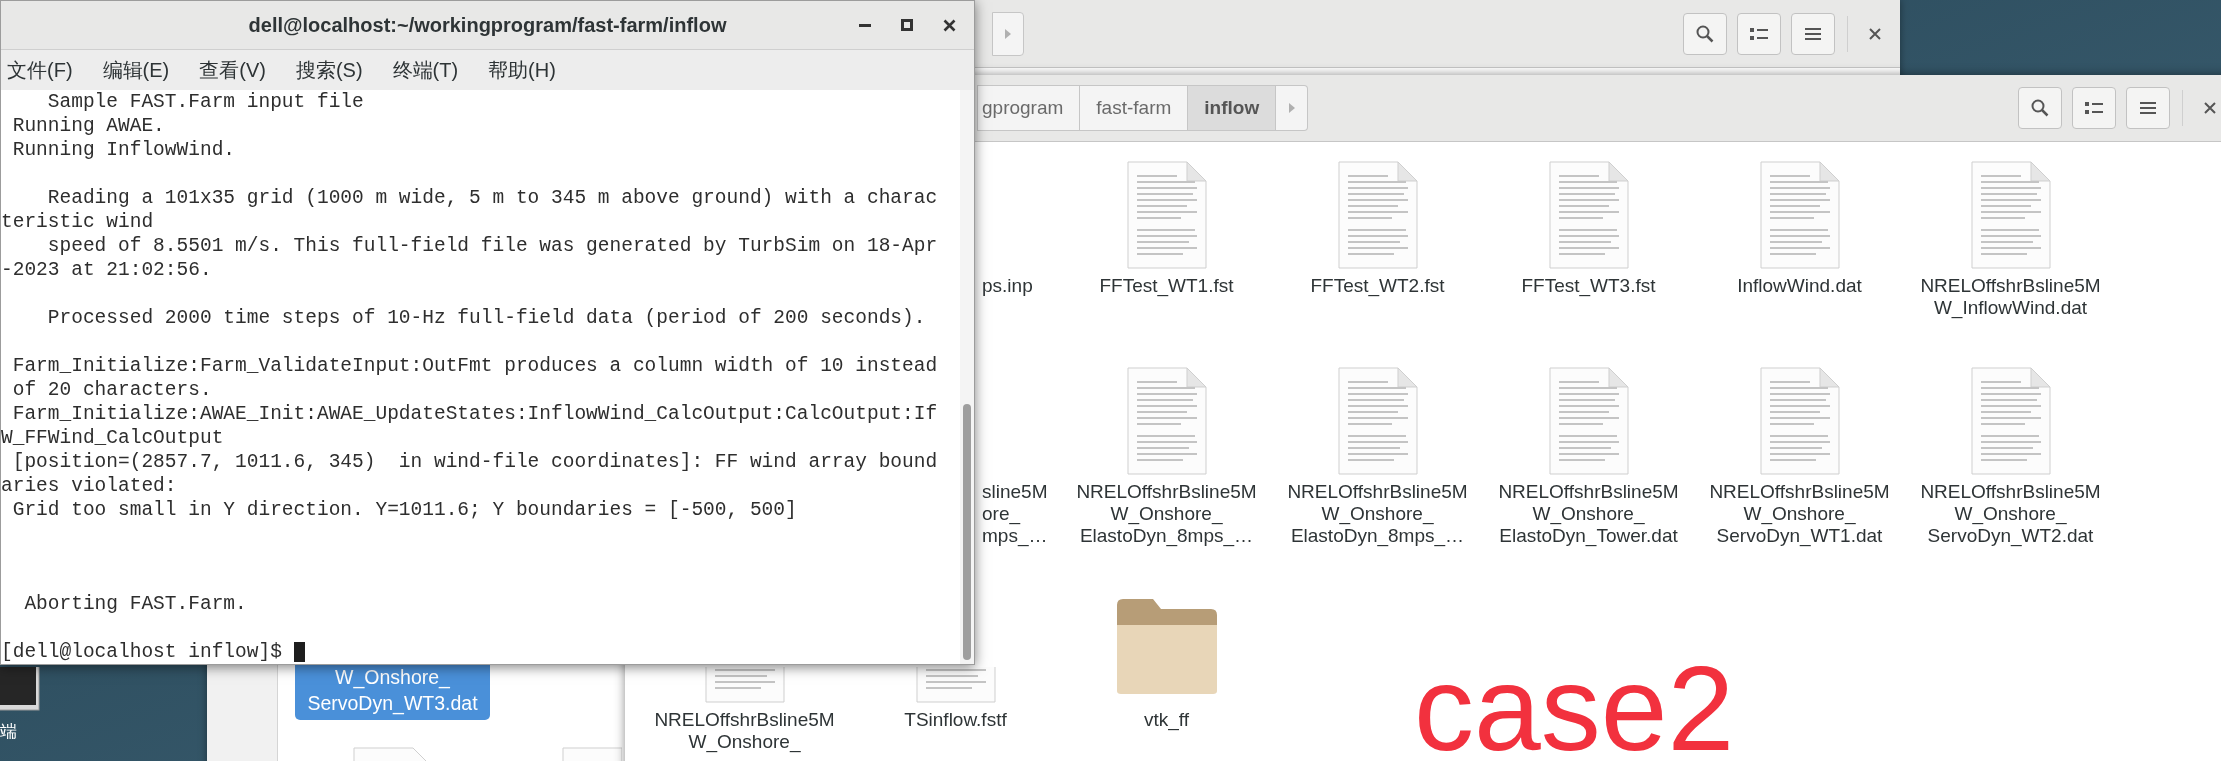  What do you see at coordinates (492, 246) in the screenshot?
I see `terminal-line: speed of 8.5501 m/s. This full-field file was generated by TurbSim on 18-Apr` at bounding box center [492, 246].